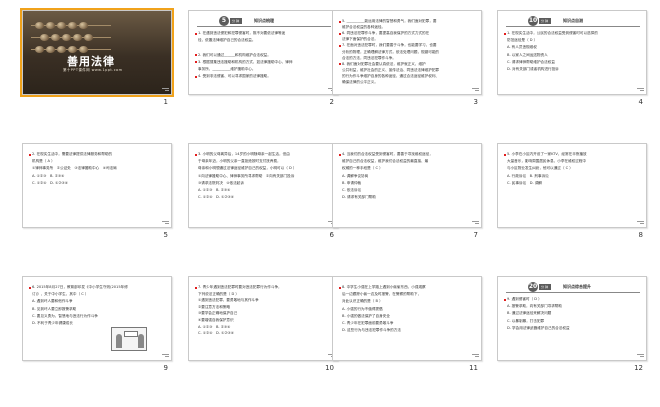 This screenshot has width=660, height=407. What do you see at coordinates (389, 45) in the screenshot?
I see `slide-text-line: 7. 在面对违法犯罪时，我们要善于斗争，也能要学习，也要` at bounding box center [389, 45].